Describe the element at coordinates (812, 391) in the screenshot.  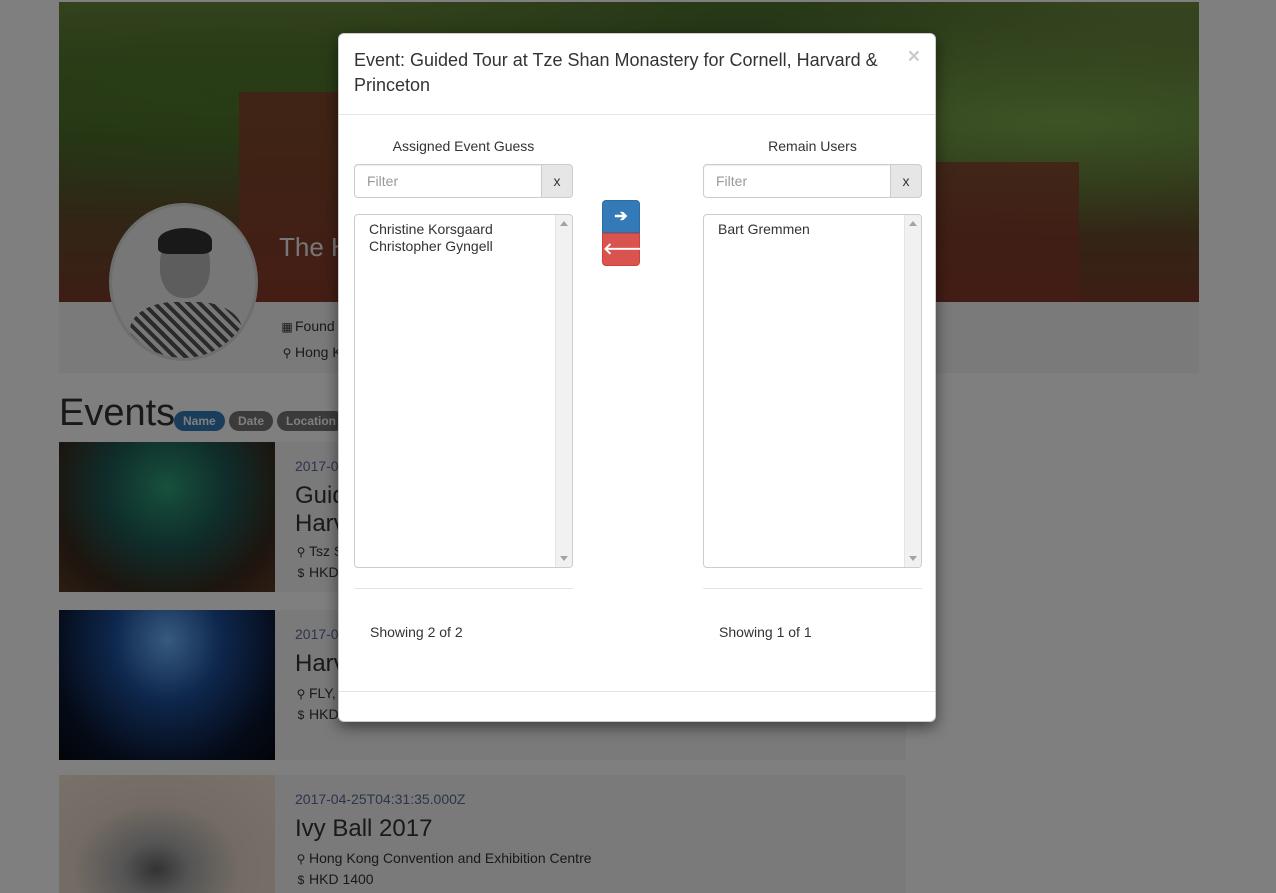
I see `remain-users-listbox: Bart Gremmen` at that location.